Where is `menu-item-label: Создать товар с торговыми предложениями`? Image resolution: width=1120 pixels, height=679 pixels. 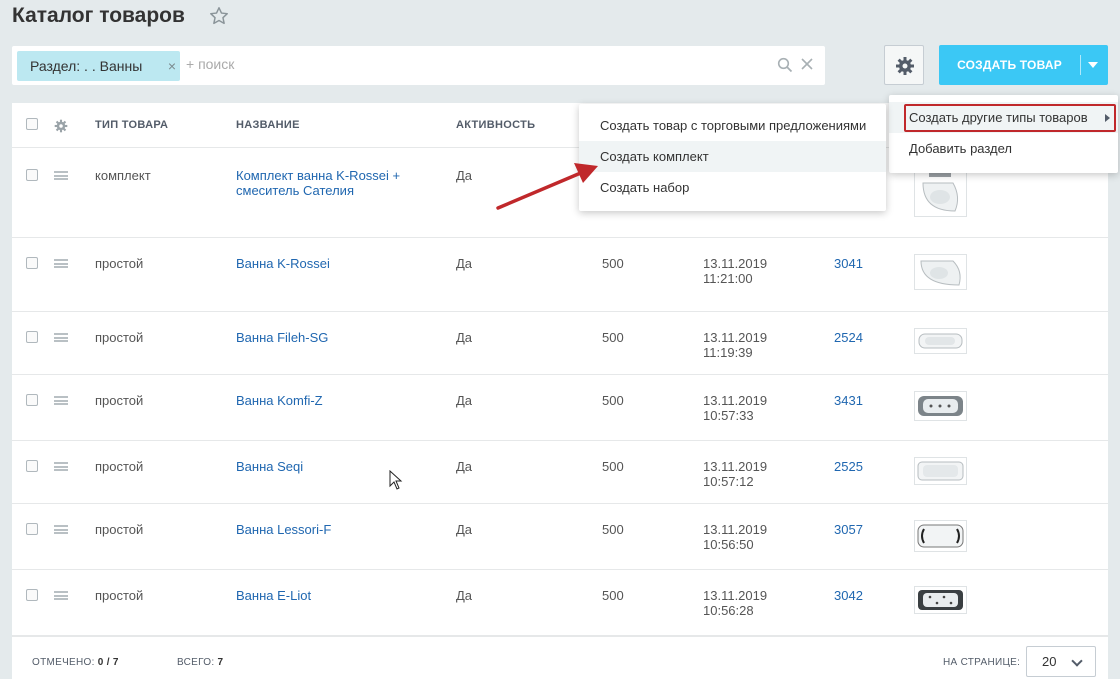
menu-item-label: Создать товар с торговыми предложениями is located at coordinates (733, 125).